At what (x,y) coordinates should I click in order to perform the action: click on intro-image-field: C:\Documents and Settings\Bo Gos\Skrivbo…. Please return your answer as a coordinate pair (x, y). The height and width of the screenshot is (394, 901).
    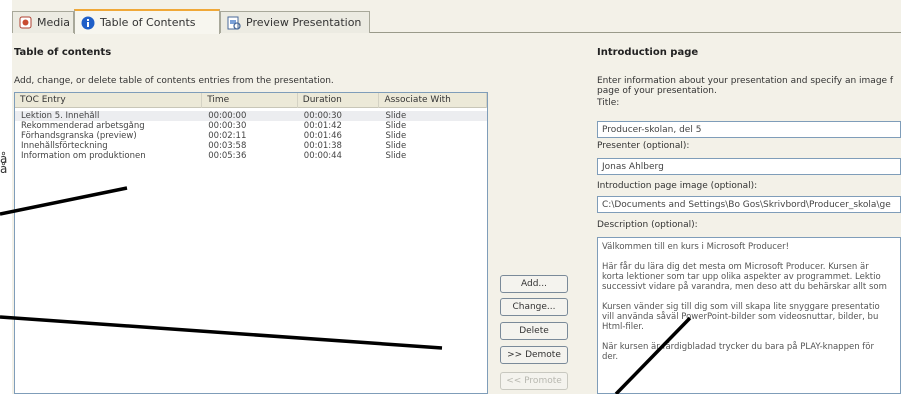
    Looking at the image, I should click on (749, 204).